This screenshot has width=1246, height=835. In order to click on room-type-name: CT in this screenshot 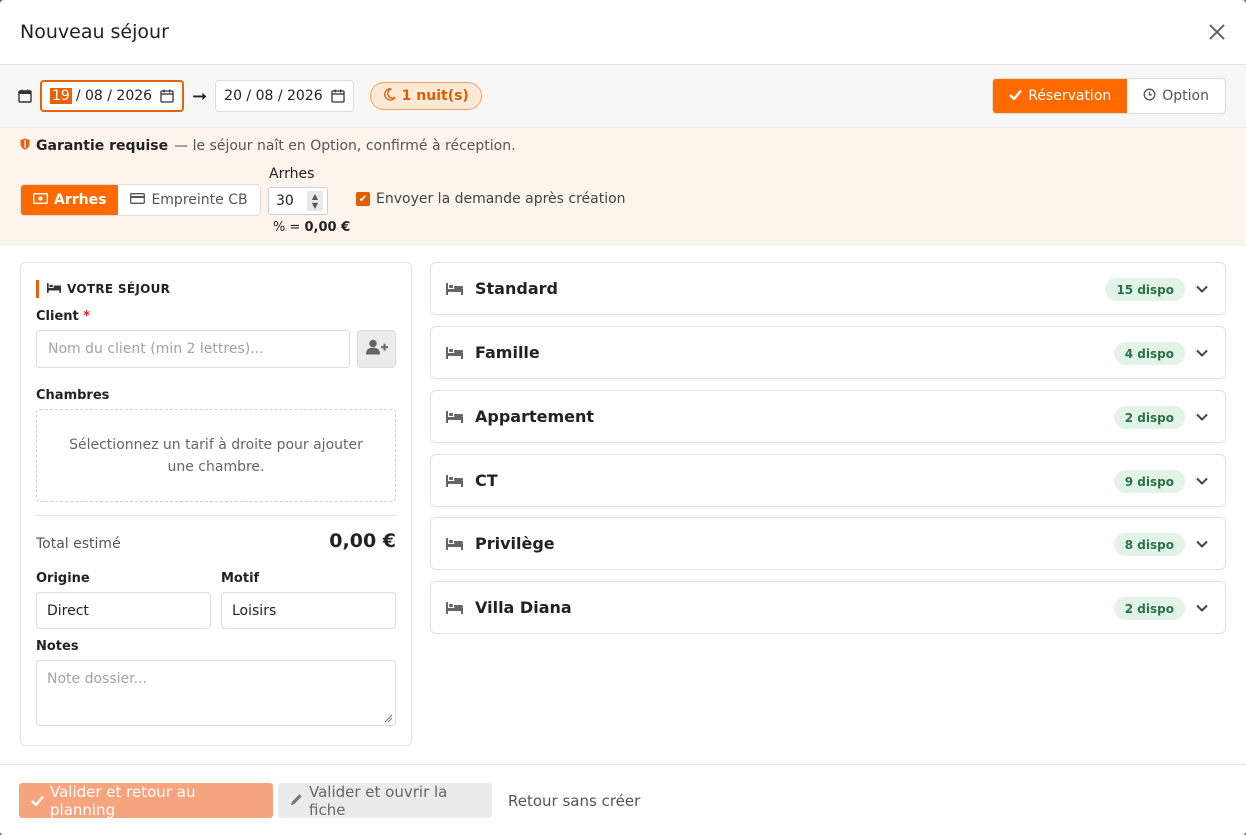, I will do `click(486, 480)`.